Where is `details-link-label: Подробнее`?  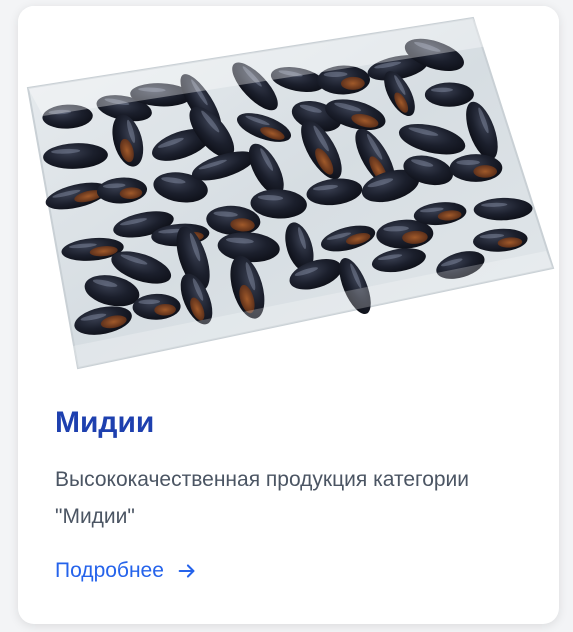
details-link-label: Подробнее is located at coordinates (109, 570).